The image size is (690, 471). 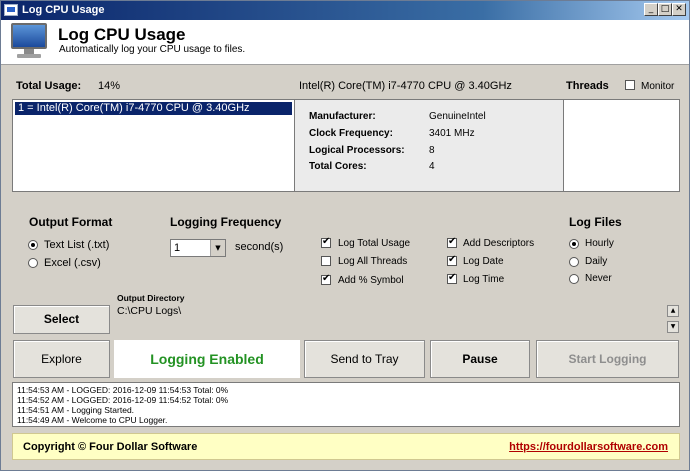 I want to click on title-bar: Log CPU Usage _ □ ✕, so click(x=345, y=10).